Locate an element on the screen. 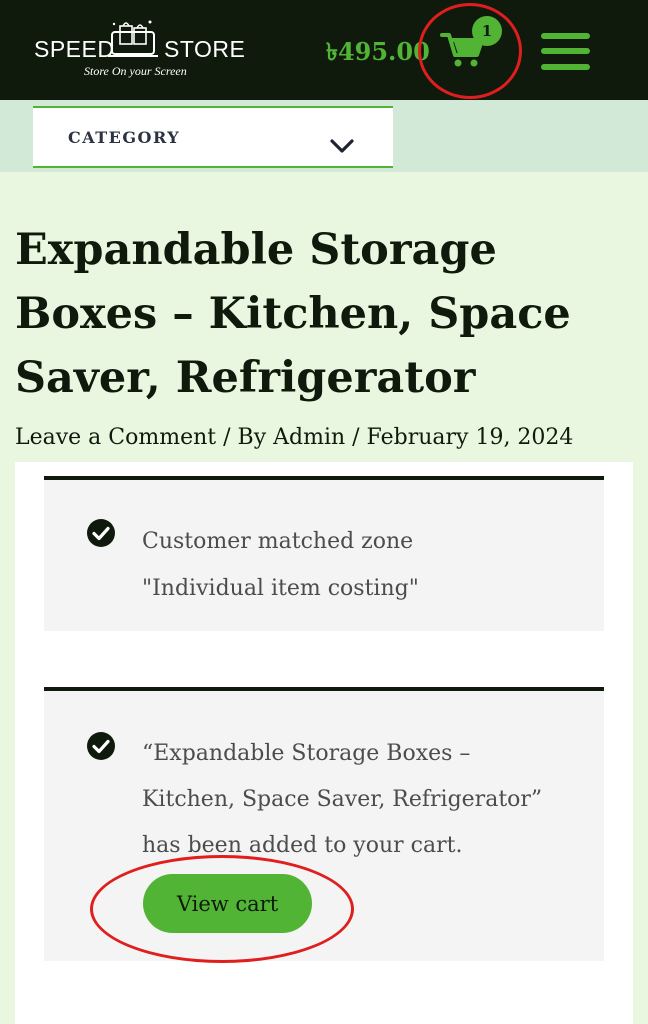 This screenshot has width=648, height=1024. hamburger-menu-icon is located at coordinates (566, 52).